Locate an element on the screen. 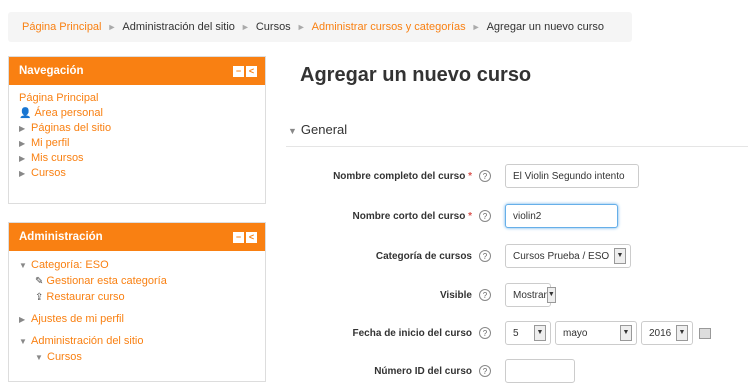 The width and height of the screenshot is (748, 384). startdate-day-select: 5 ▼ is located at coordinates (528, 333).